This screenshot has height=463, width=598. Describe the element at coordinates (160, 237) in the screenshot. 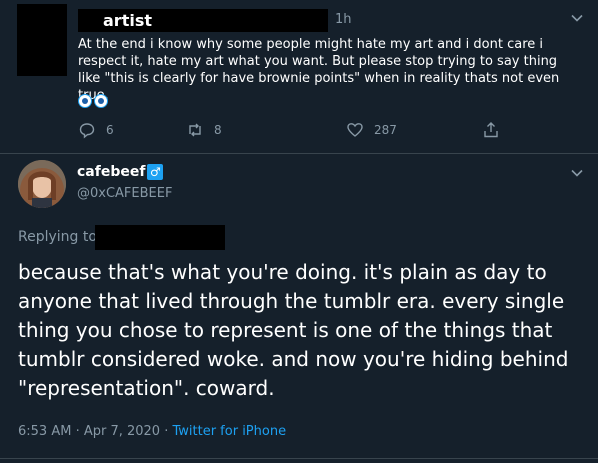

I see `redacted-reply-handle` at that location.